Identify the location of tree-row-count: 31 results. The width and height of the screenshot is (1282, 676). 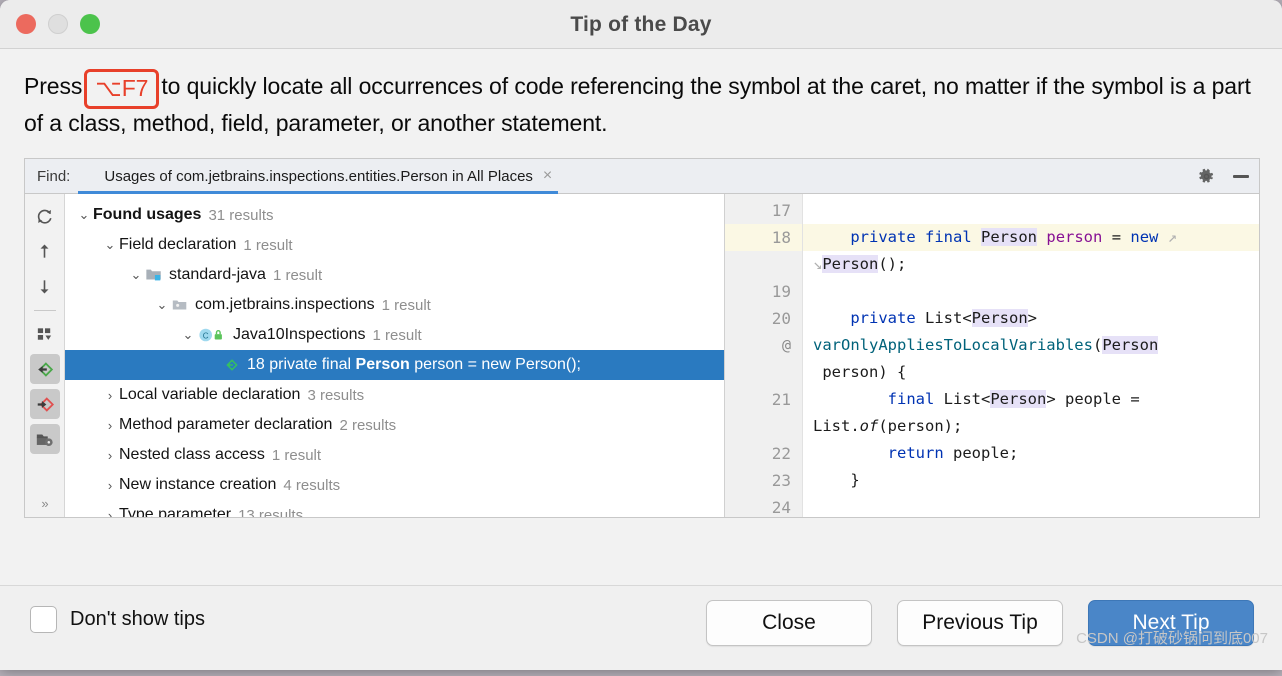
(241, 215).